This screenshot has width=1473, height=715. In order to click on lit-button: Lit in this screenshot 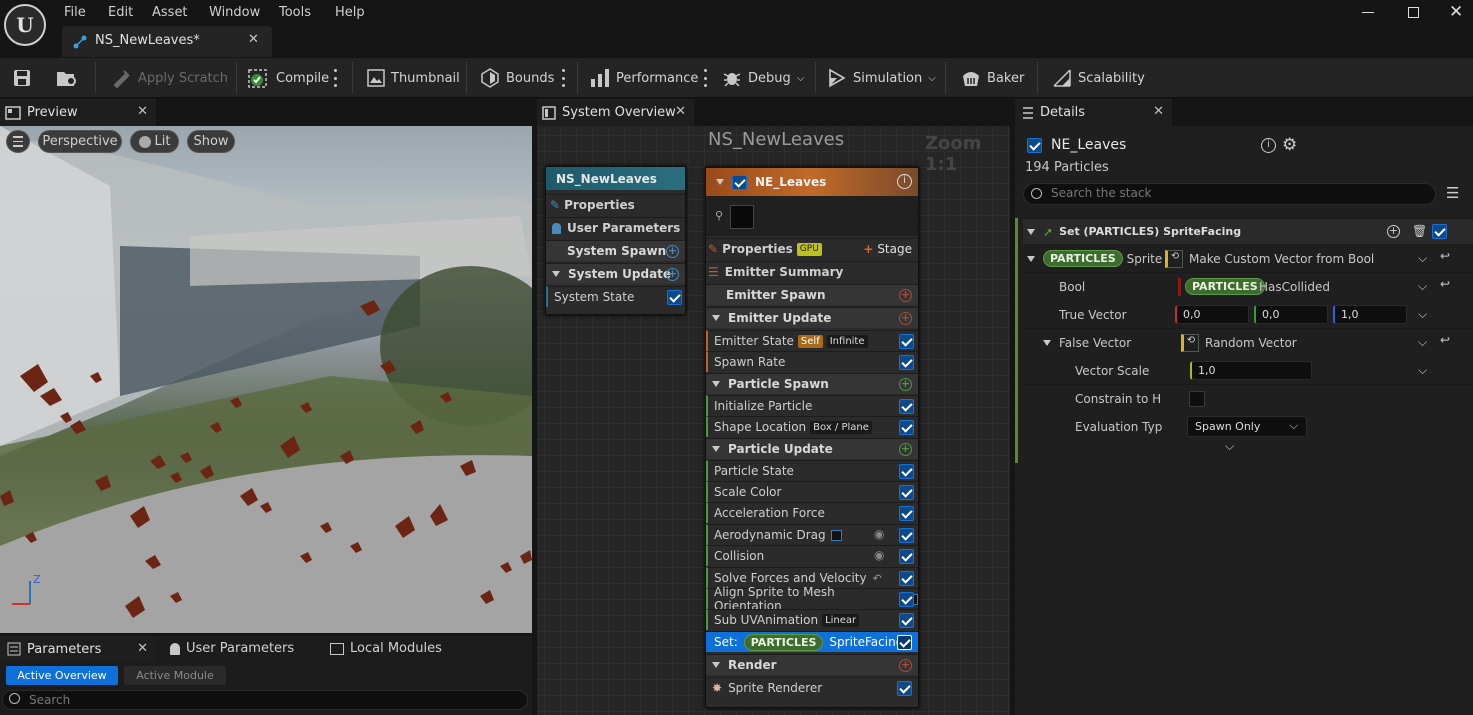, I will do `click(154, 141)`.